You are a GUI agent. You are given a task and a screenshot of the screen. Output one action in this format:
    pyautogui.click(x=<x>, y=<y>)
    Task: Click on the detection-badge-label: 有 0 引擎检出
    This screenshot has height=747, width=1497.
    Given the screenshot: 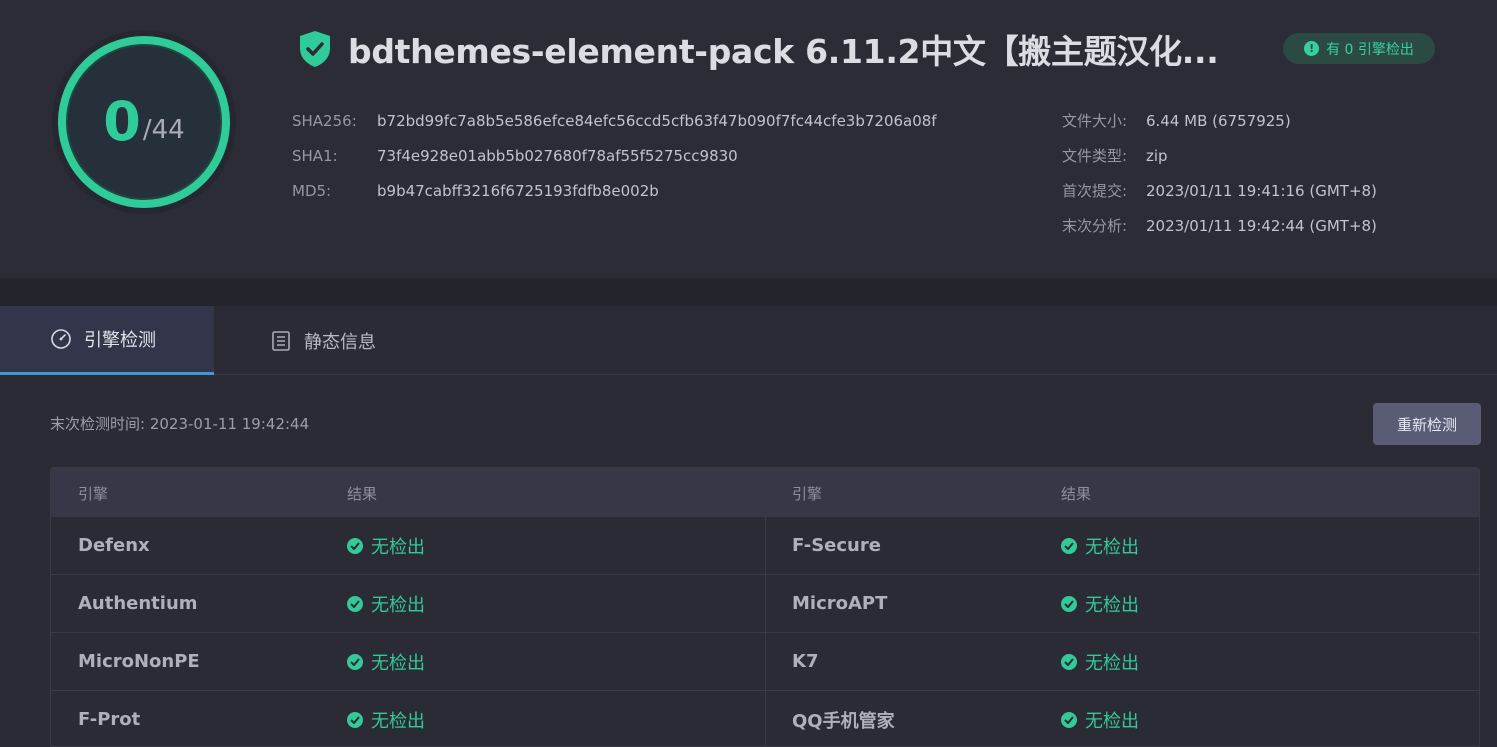 What is the action you would take?
    pyautogui.click(x=1370, y=49)
    